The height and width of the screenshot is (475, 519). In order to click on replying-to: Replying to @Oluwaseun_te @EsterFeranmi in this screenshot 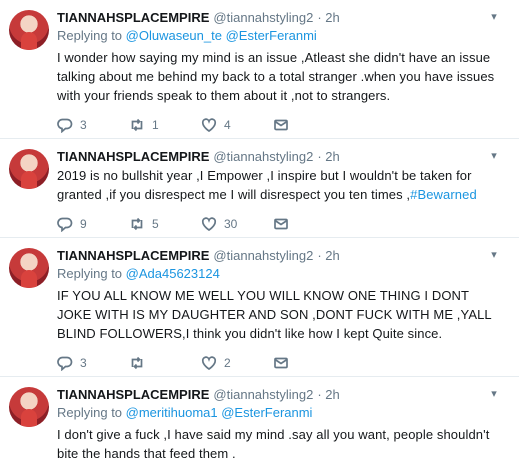, I will do `click(281, 36)`.